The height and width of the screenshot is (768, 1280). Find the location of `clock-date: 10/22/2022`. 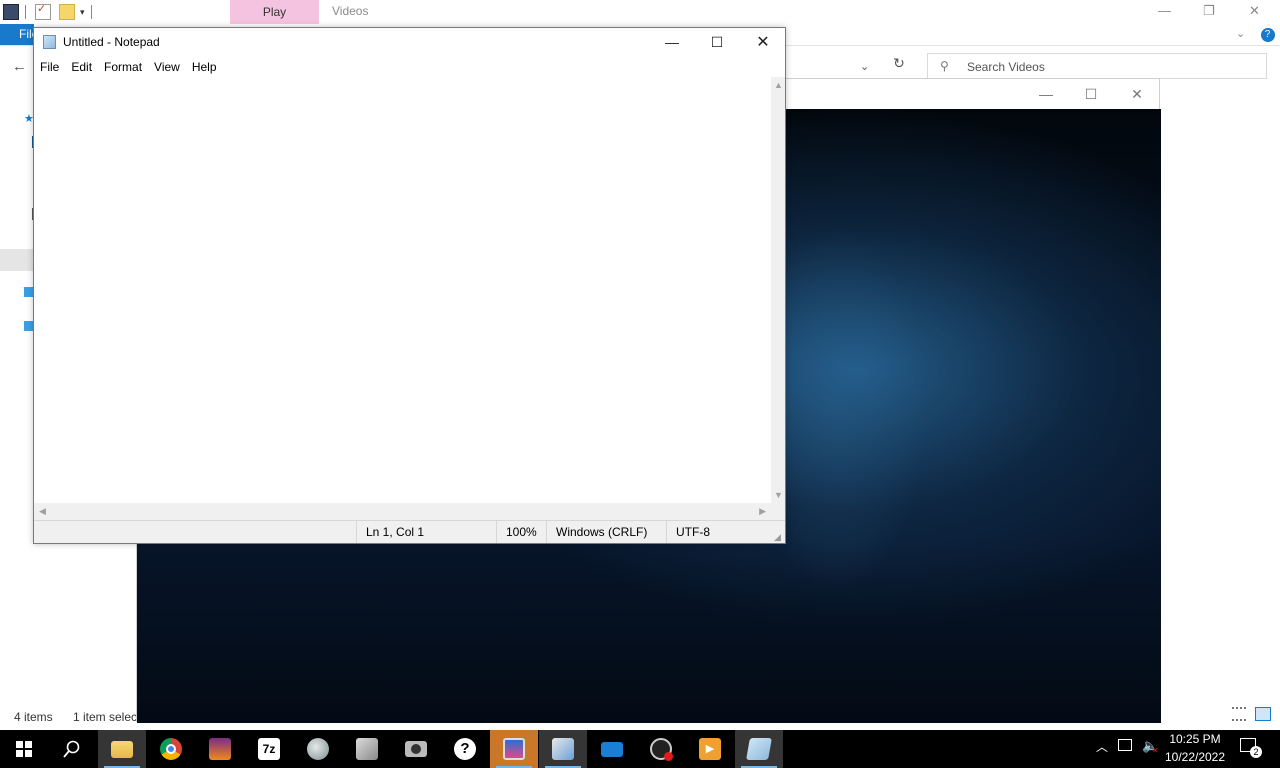

clock-date: 10/22/2022 is located at coordinates (1195, 757).